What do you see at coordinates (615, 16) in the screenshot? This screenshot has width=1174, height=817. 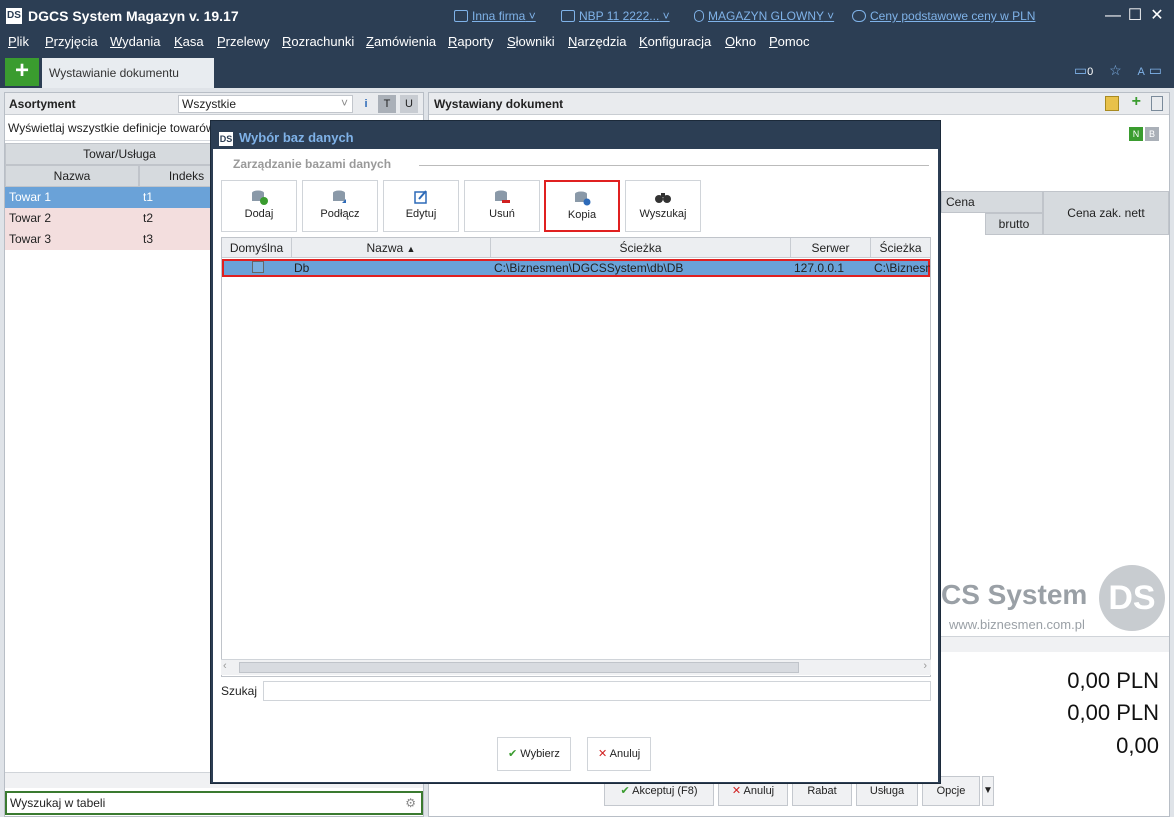 I see `rate-selector: NBP 11 2222... ˅` at bounding box center [615, 16].